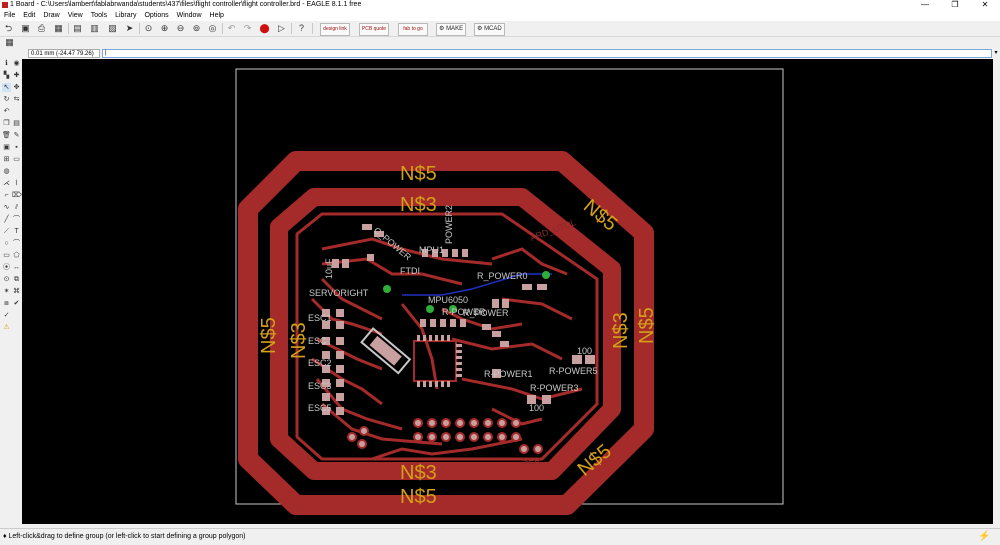  I want to click on label-mpu-power: R-POWER, so click(464, 312).